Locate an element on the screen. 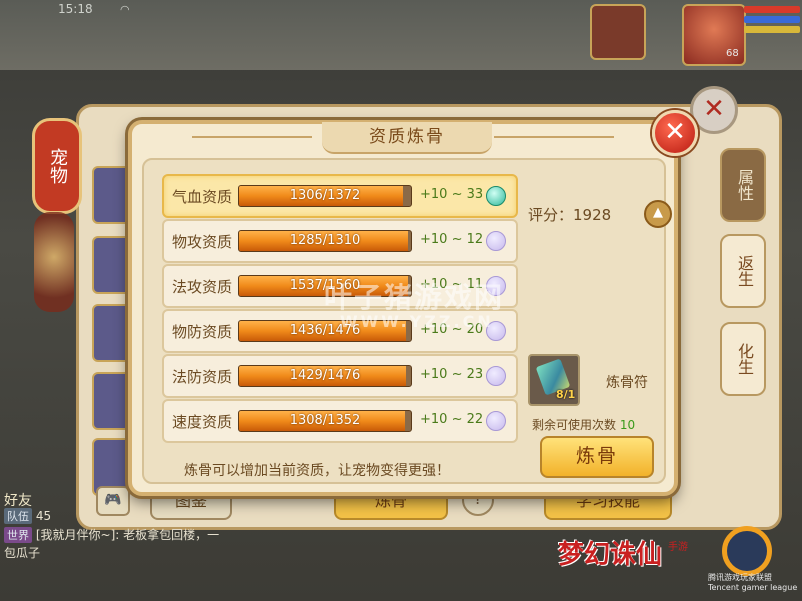 The height and width of the screenshot is (601, 802). mobile-mark: 手游 is located at coordinates (678, 547).